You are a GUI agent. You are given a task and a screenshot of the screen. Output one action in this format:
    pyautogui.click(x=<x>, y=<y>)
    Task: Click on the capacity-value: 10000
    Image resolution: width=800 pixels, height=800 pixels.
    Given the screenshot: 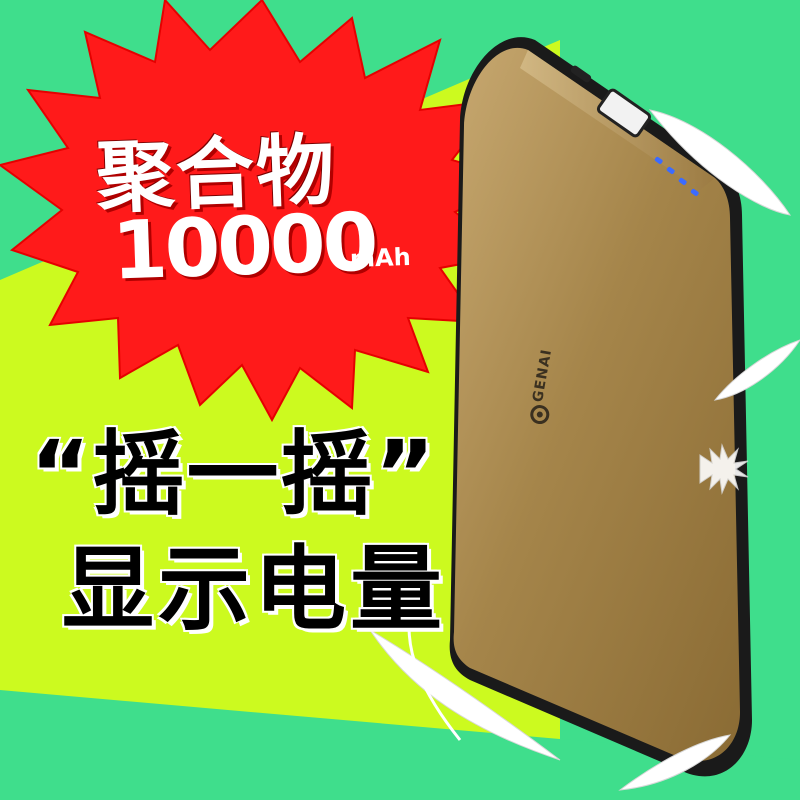 What is the action you would take?
    pyautogui.click(x=243, y=246)
    